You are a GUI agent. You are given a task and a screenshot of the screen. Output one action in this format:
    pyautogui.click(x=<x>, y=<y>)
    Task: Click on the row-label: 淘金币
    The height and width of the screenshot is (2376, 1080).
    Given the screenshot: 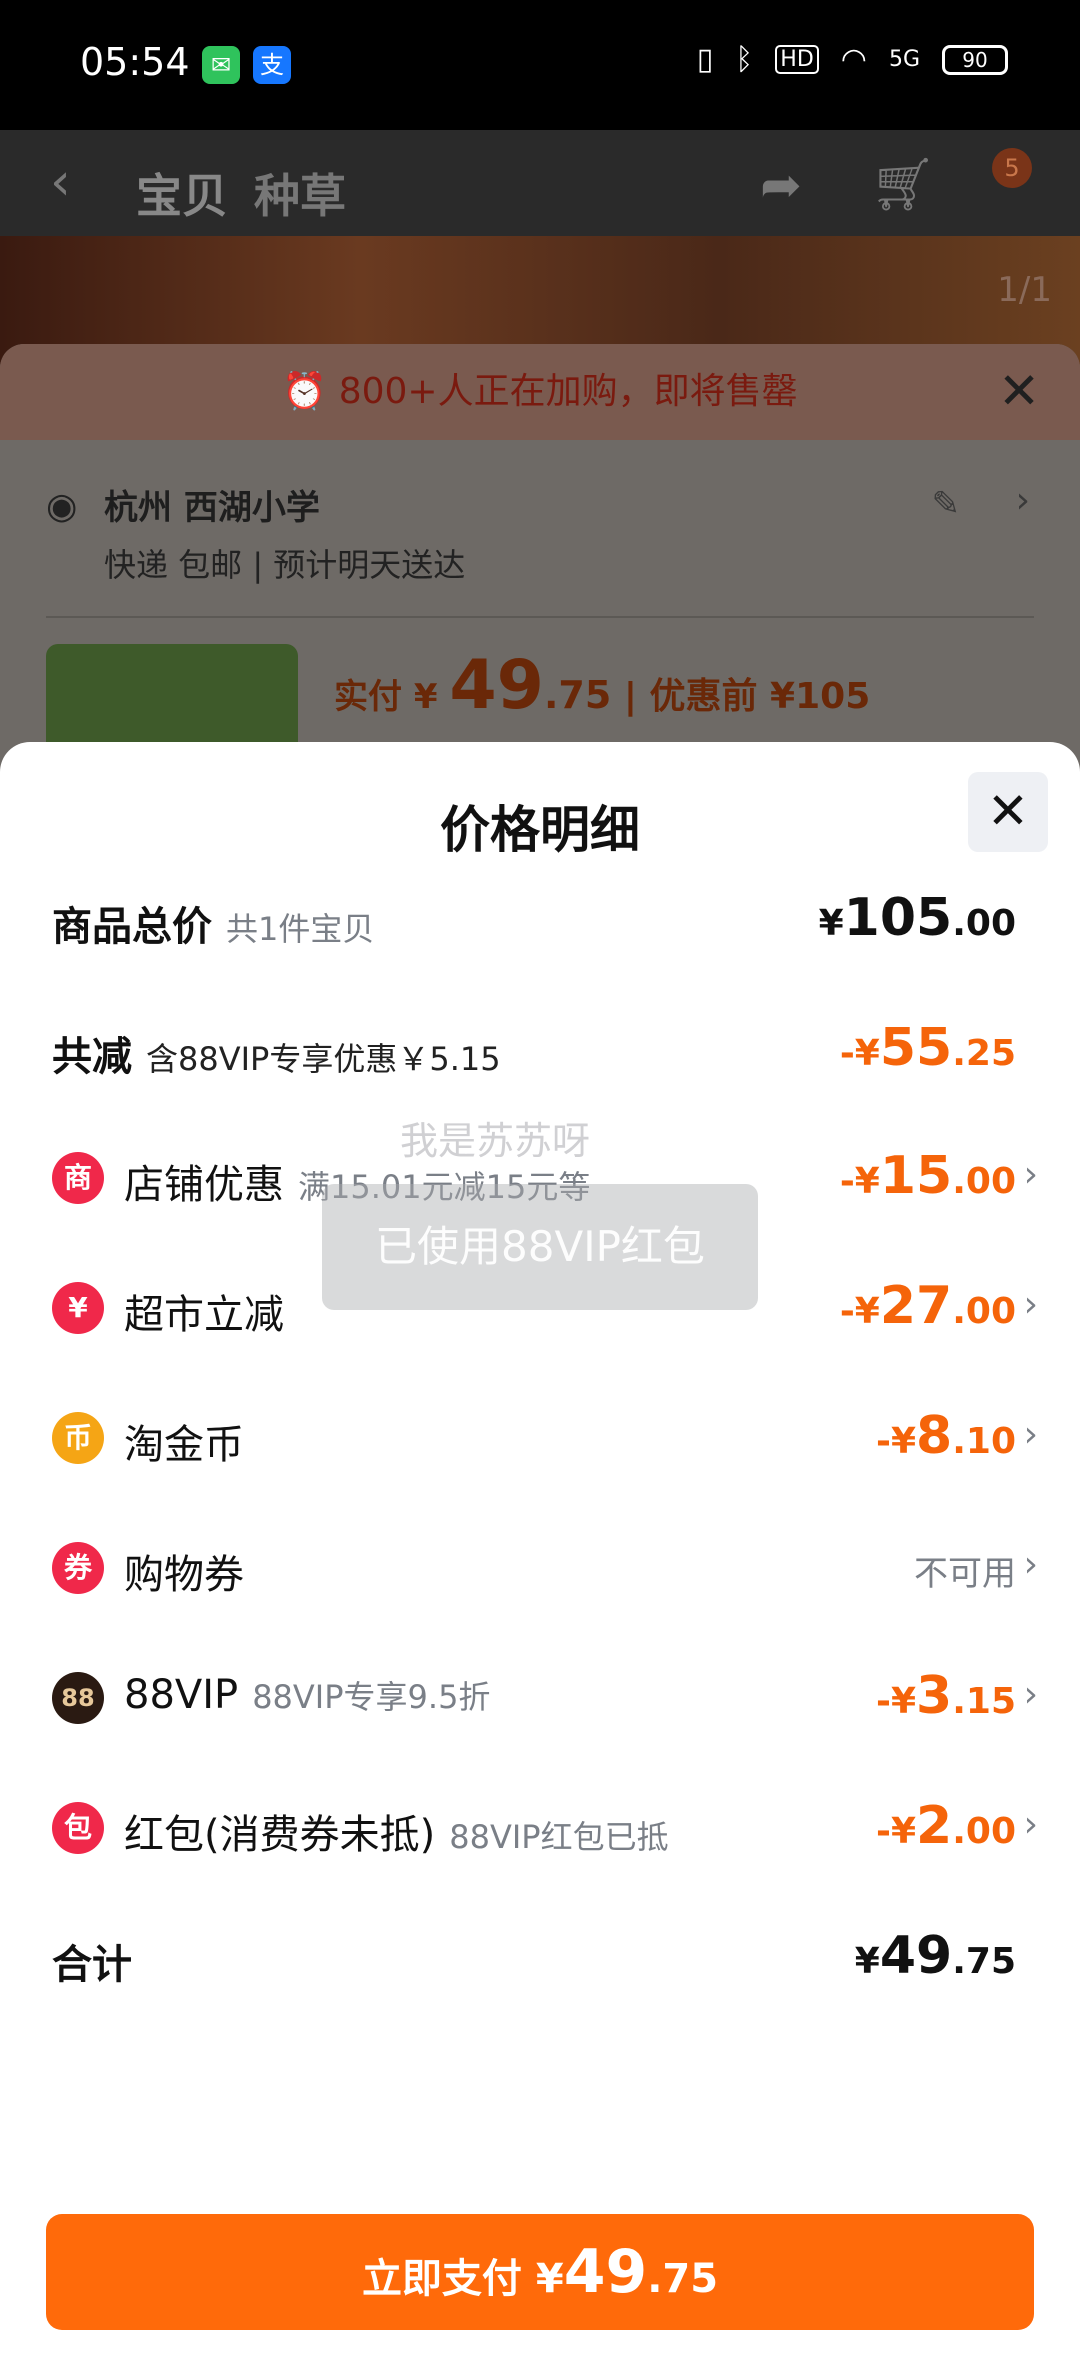 What is the action you would take?
    pyautogui.click(x=184, y=1441)
    